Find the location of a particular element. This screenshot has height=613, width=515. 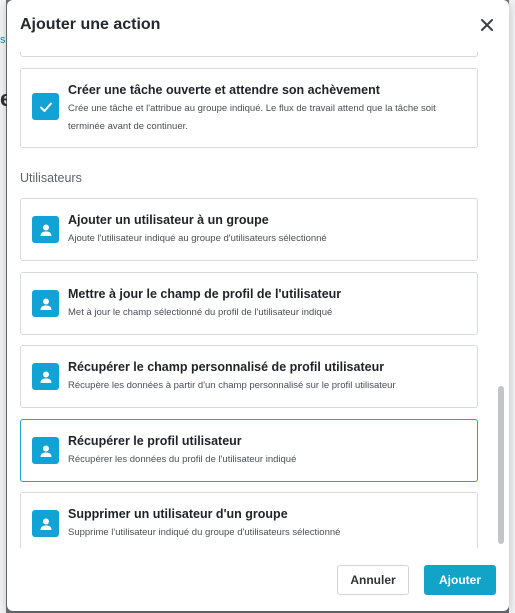

checkmark-icon is located at coordinates (45, 106).